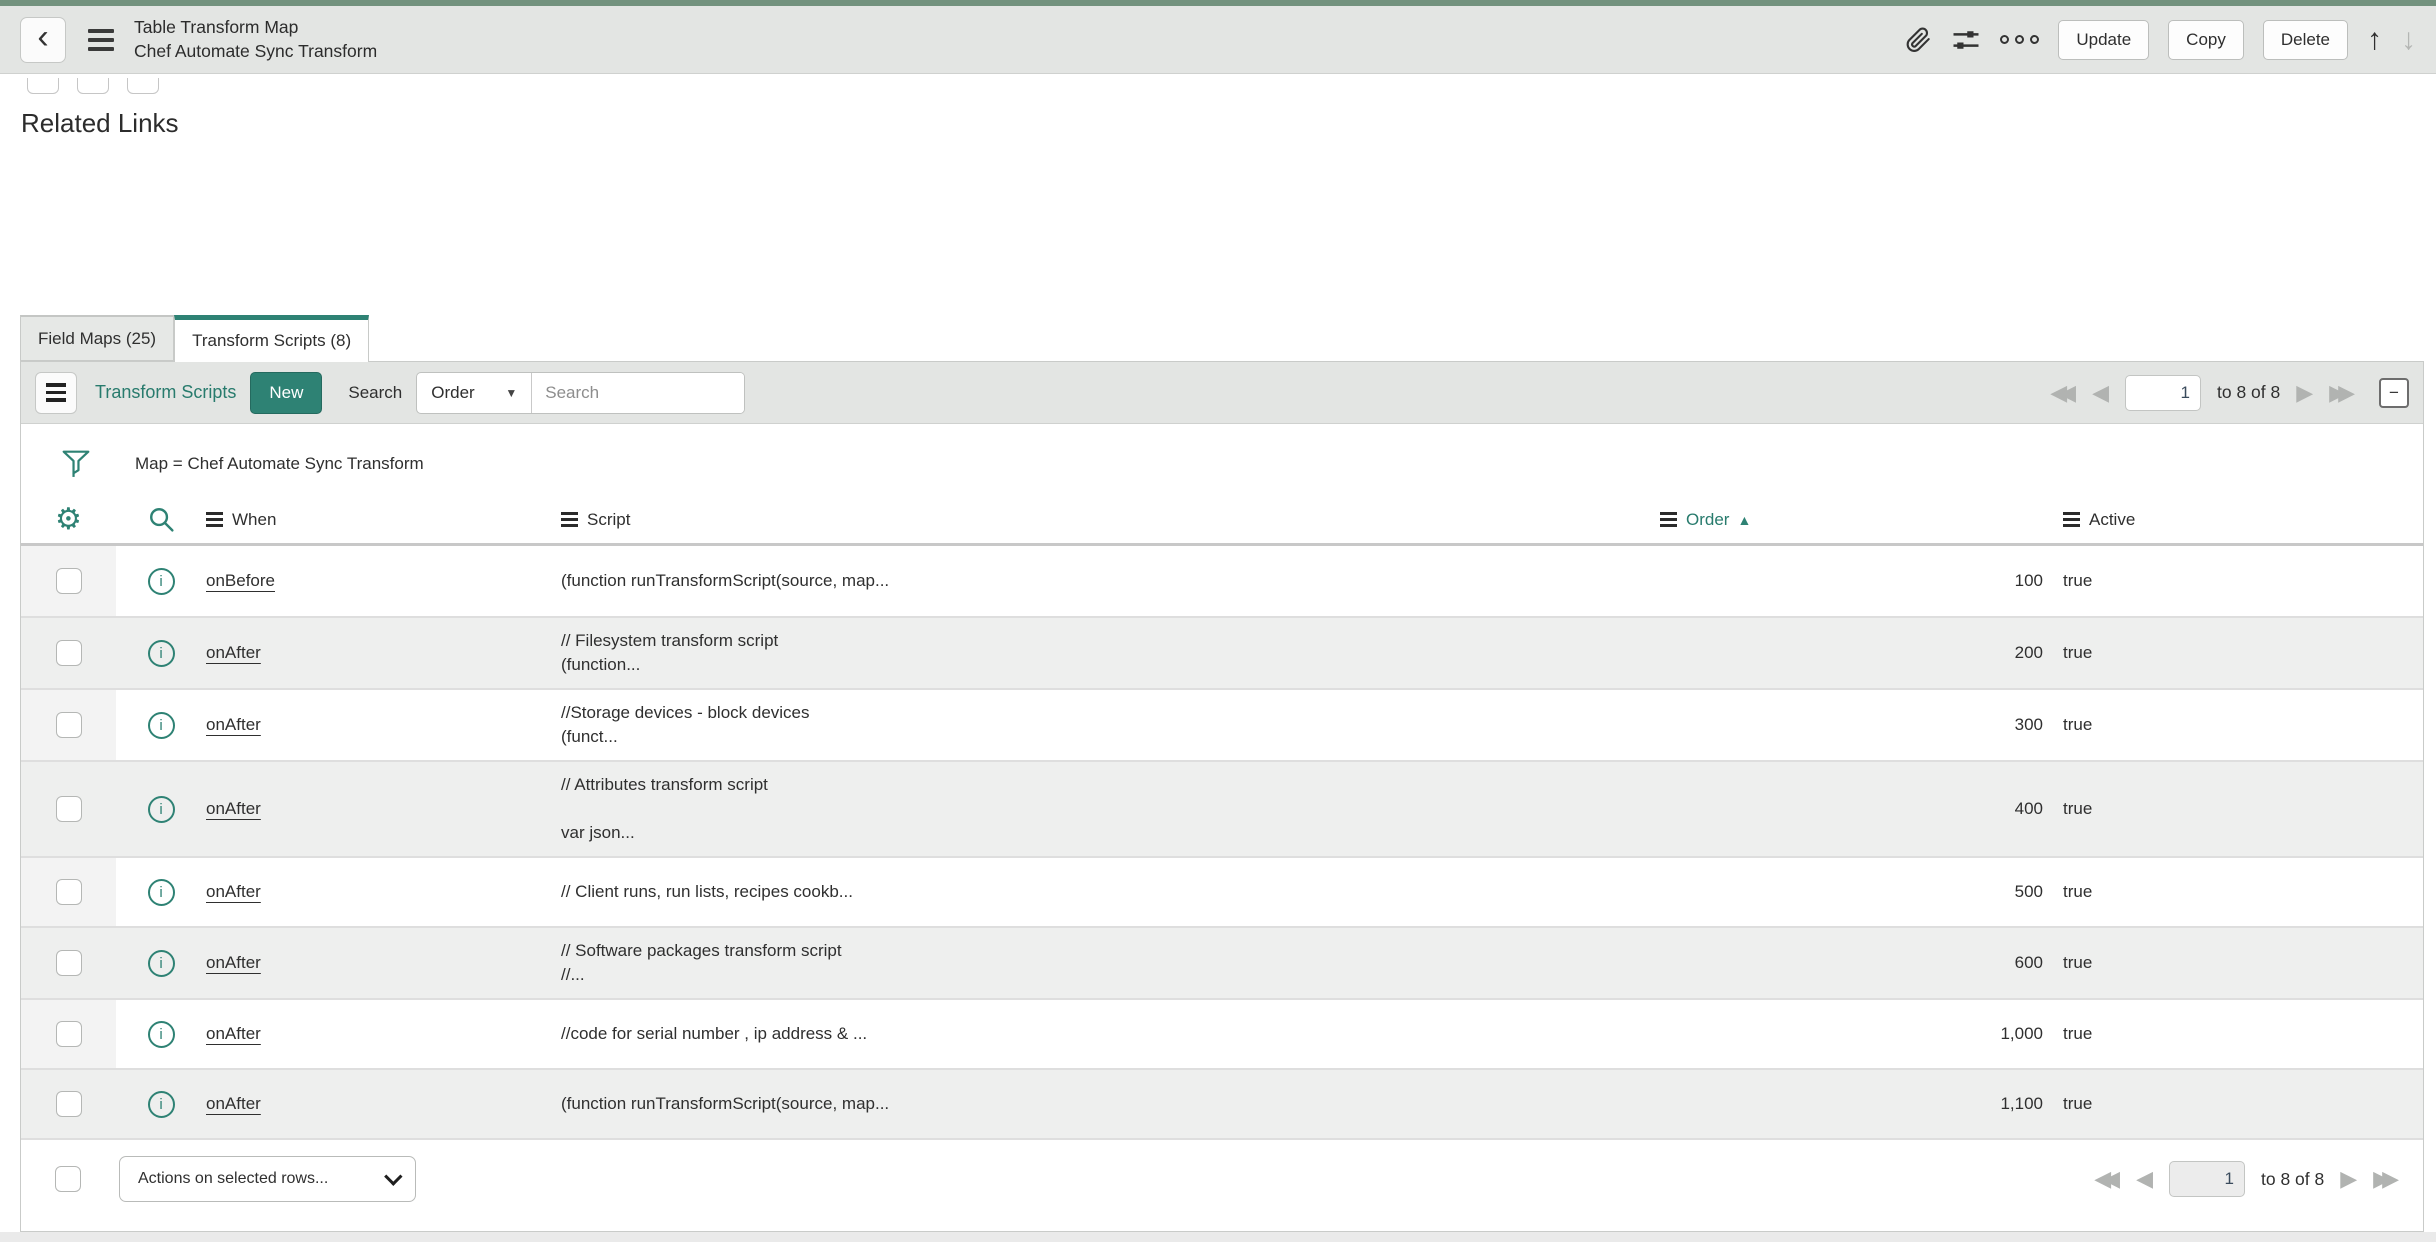 This screenshot has width=2436, height=1242. I want to click on related-list-tab: Transform Scripts (8), so click(272, 338).